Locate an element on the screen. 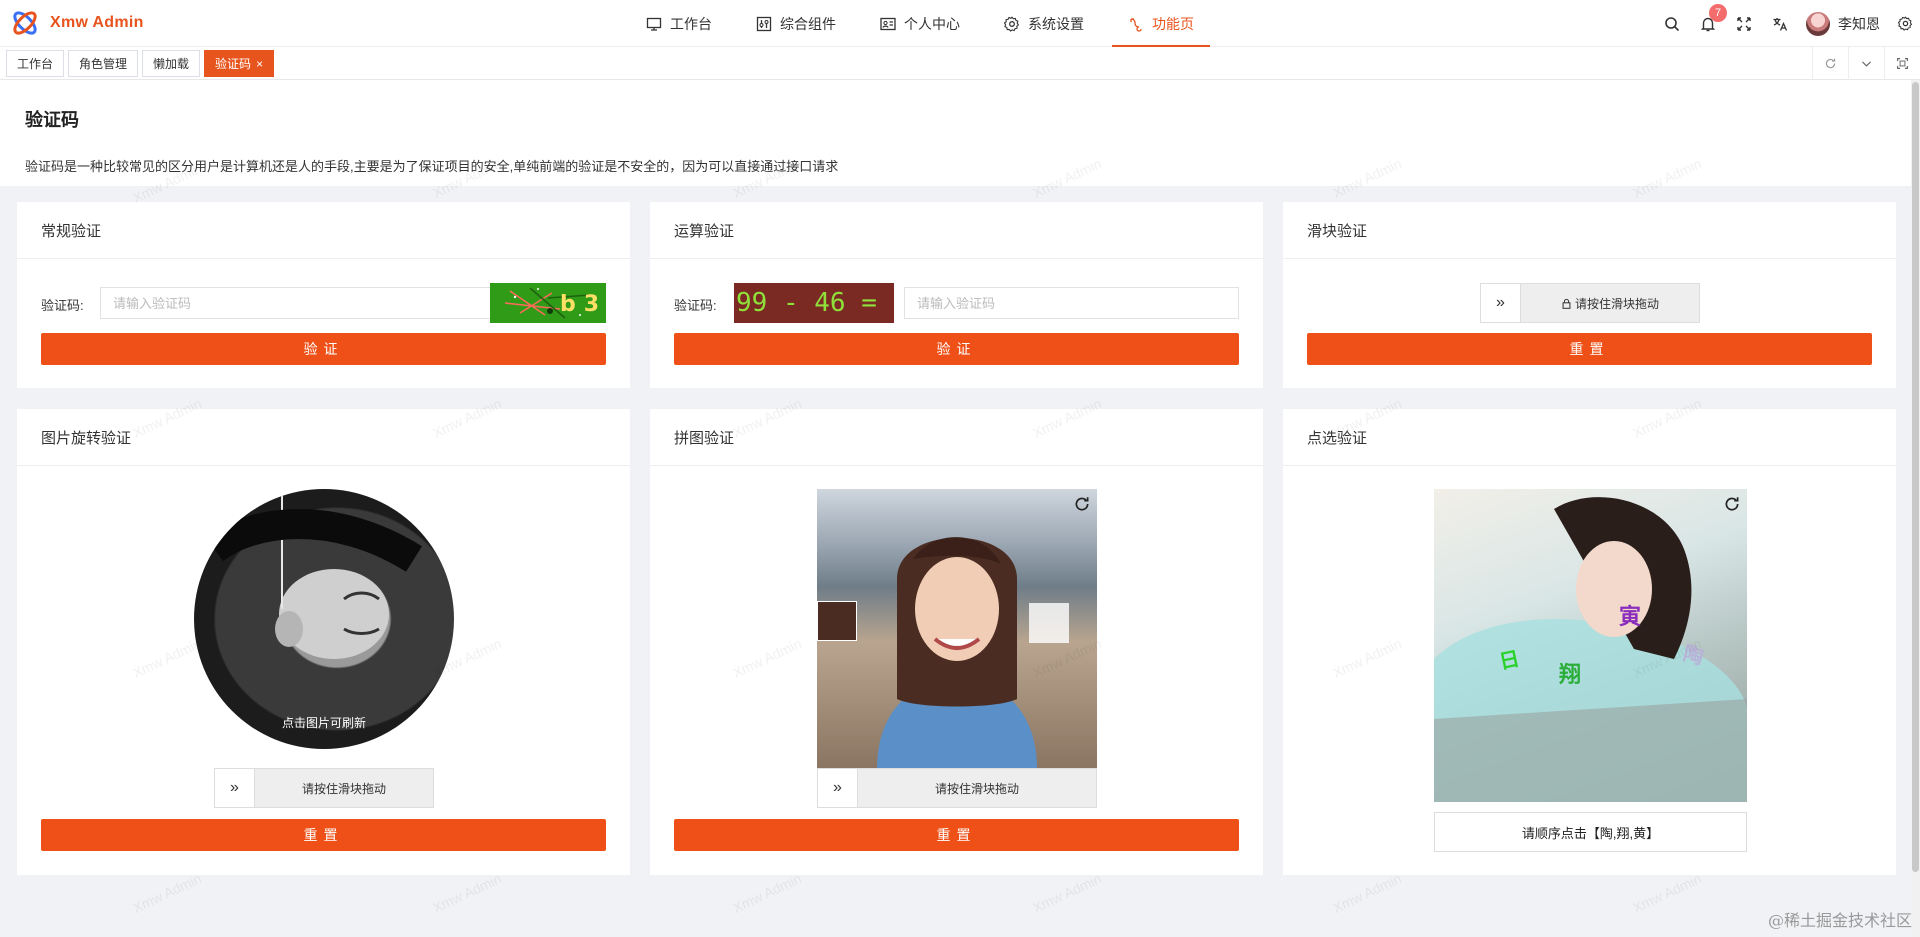 Image resolution: width=1920 pixels, height=937 pixels. page-scrollbar is located at coordinates (1915, 508).